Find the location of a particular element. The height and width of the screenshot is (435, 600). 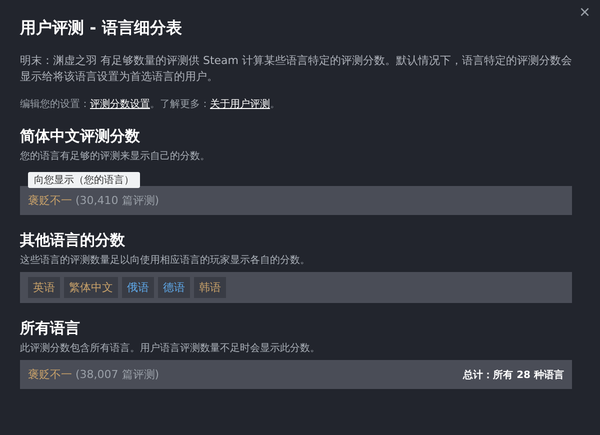

settings-text: 。了解更多： is located at coordinates (180, 104).